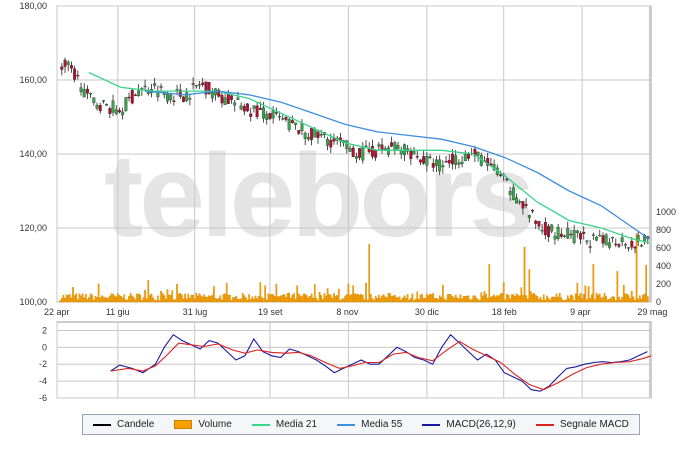 The width and height of the screenshot is (700, 451). What do you see at coordinates (33, 154) in the screenshot?
I see `y-tick-label: 140,00` at bounding box center [33, 154].